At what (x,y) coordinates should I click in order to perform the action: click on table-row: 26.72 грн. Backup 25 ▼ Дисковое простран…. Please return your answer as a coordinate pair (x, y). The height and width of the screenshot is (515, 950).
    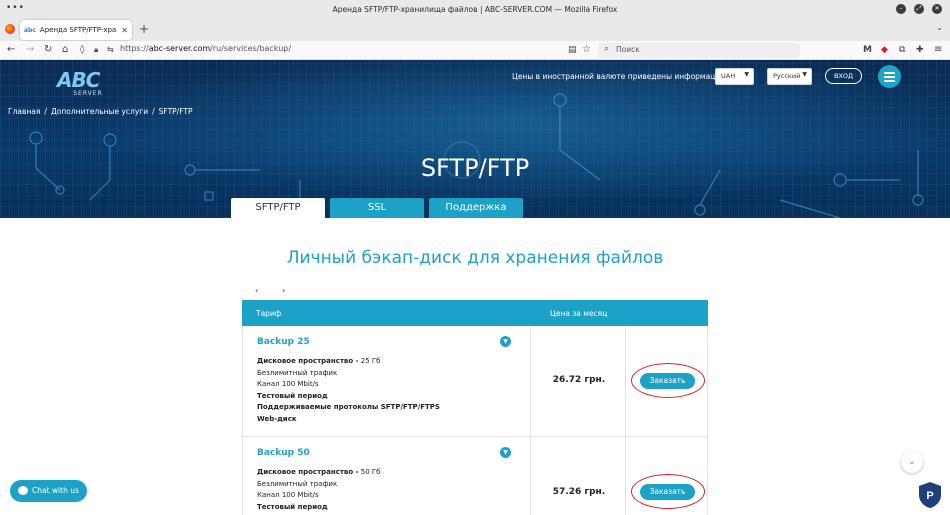
    Looking at the image, I should click on (475, 381).